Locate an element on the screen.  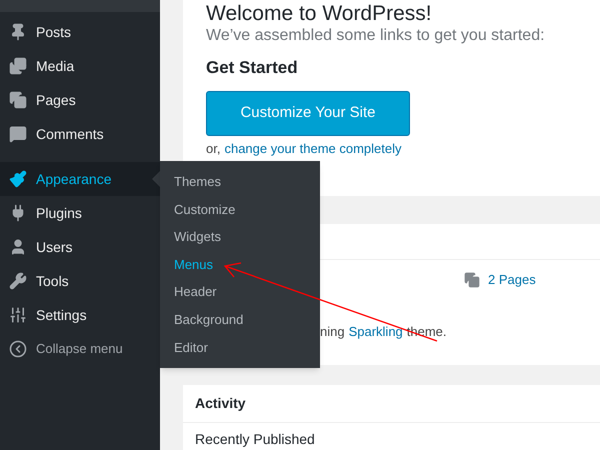
welcome-title: Welcome to WordPress! is located at coordinates (319, 14).